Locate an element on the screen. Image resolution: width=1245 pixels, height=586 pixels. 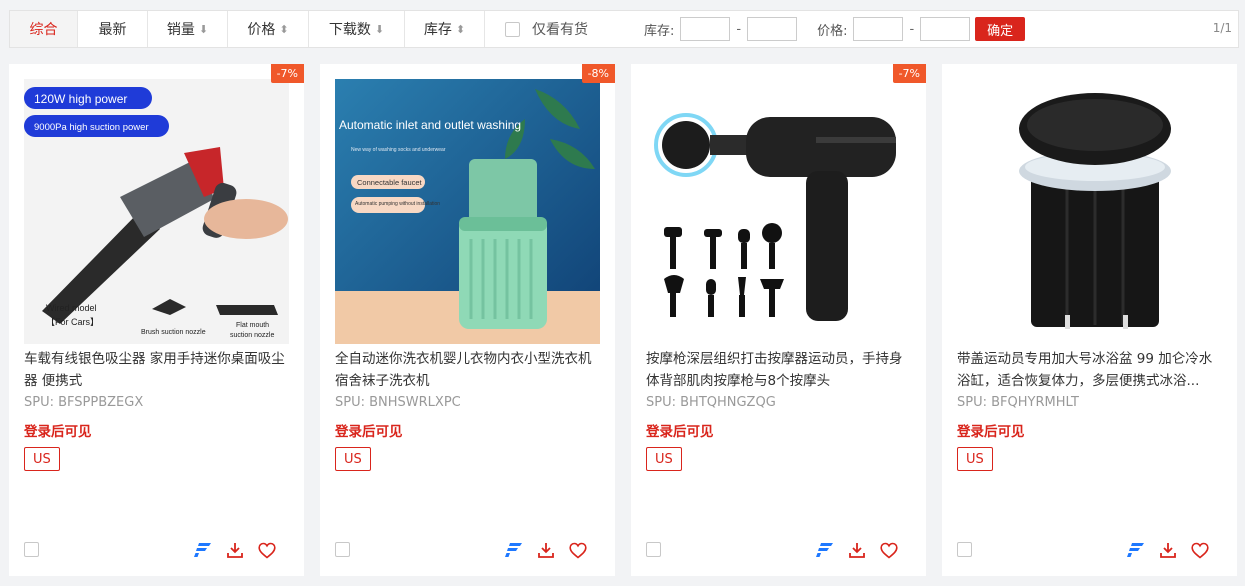
product-spu: SPU: BNHSWRLXPC is located at coordinates (398, 402).